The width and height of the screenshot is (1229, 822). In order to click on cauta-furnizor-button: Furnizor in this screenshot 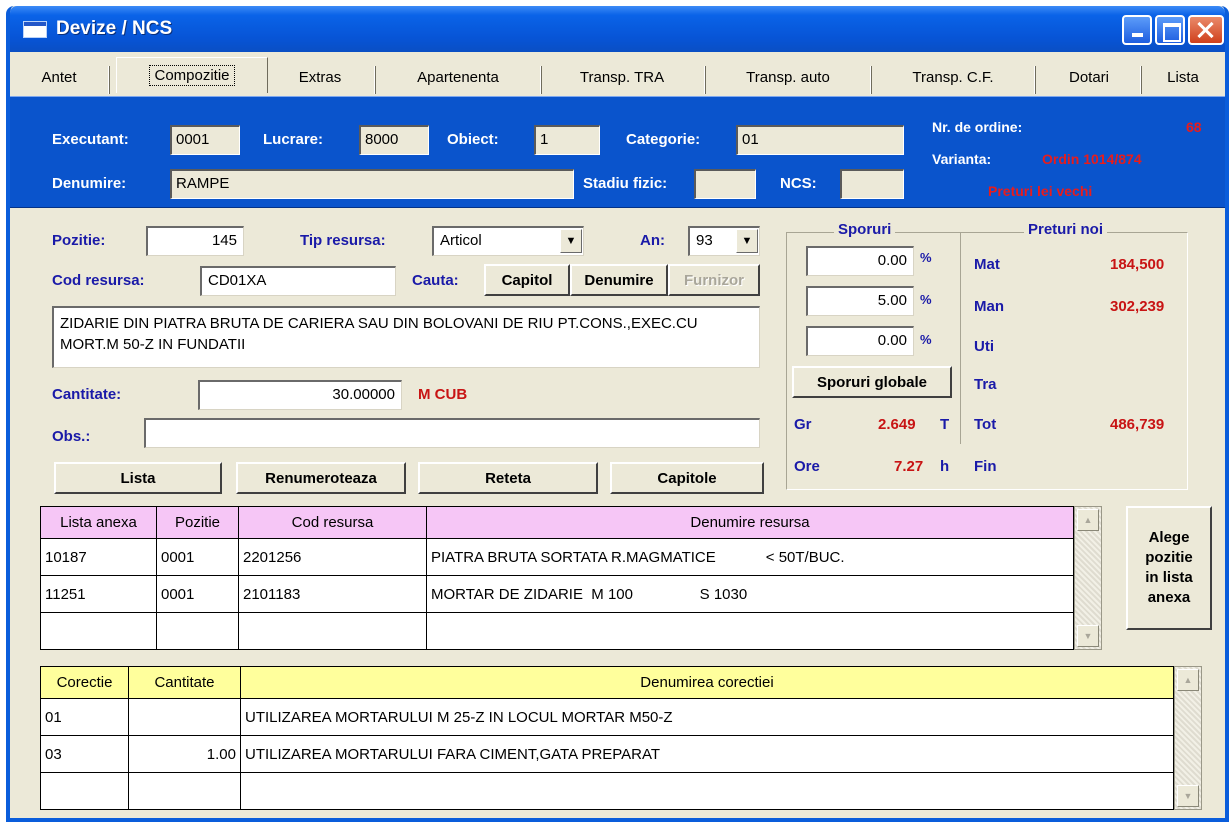, I will do `click(714, 280)`.